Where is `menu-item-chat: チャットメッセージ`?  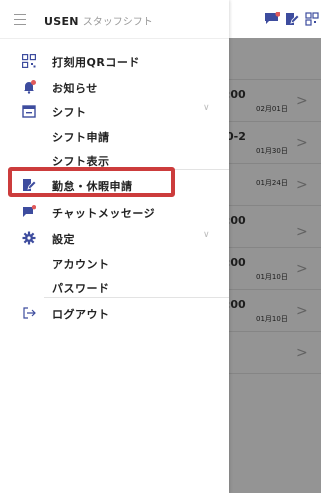
menu-item-chat: チャットメッセージ is located at coordinates (114, 211).